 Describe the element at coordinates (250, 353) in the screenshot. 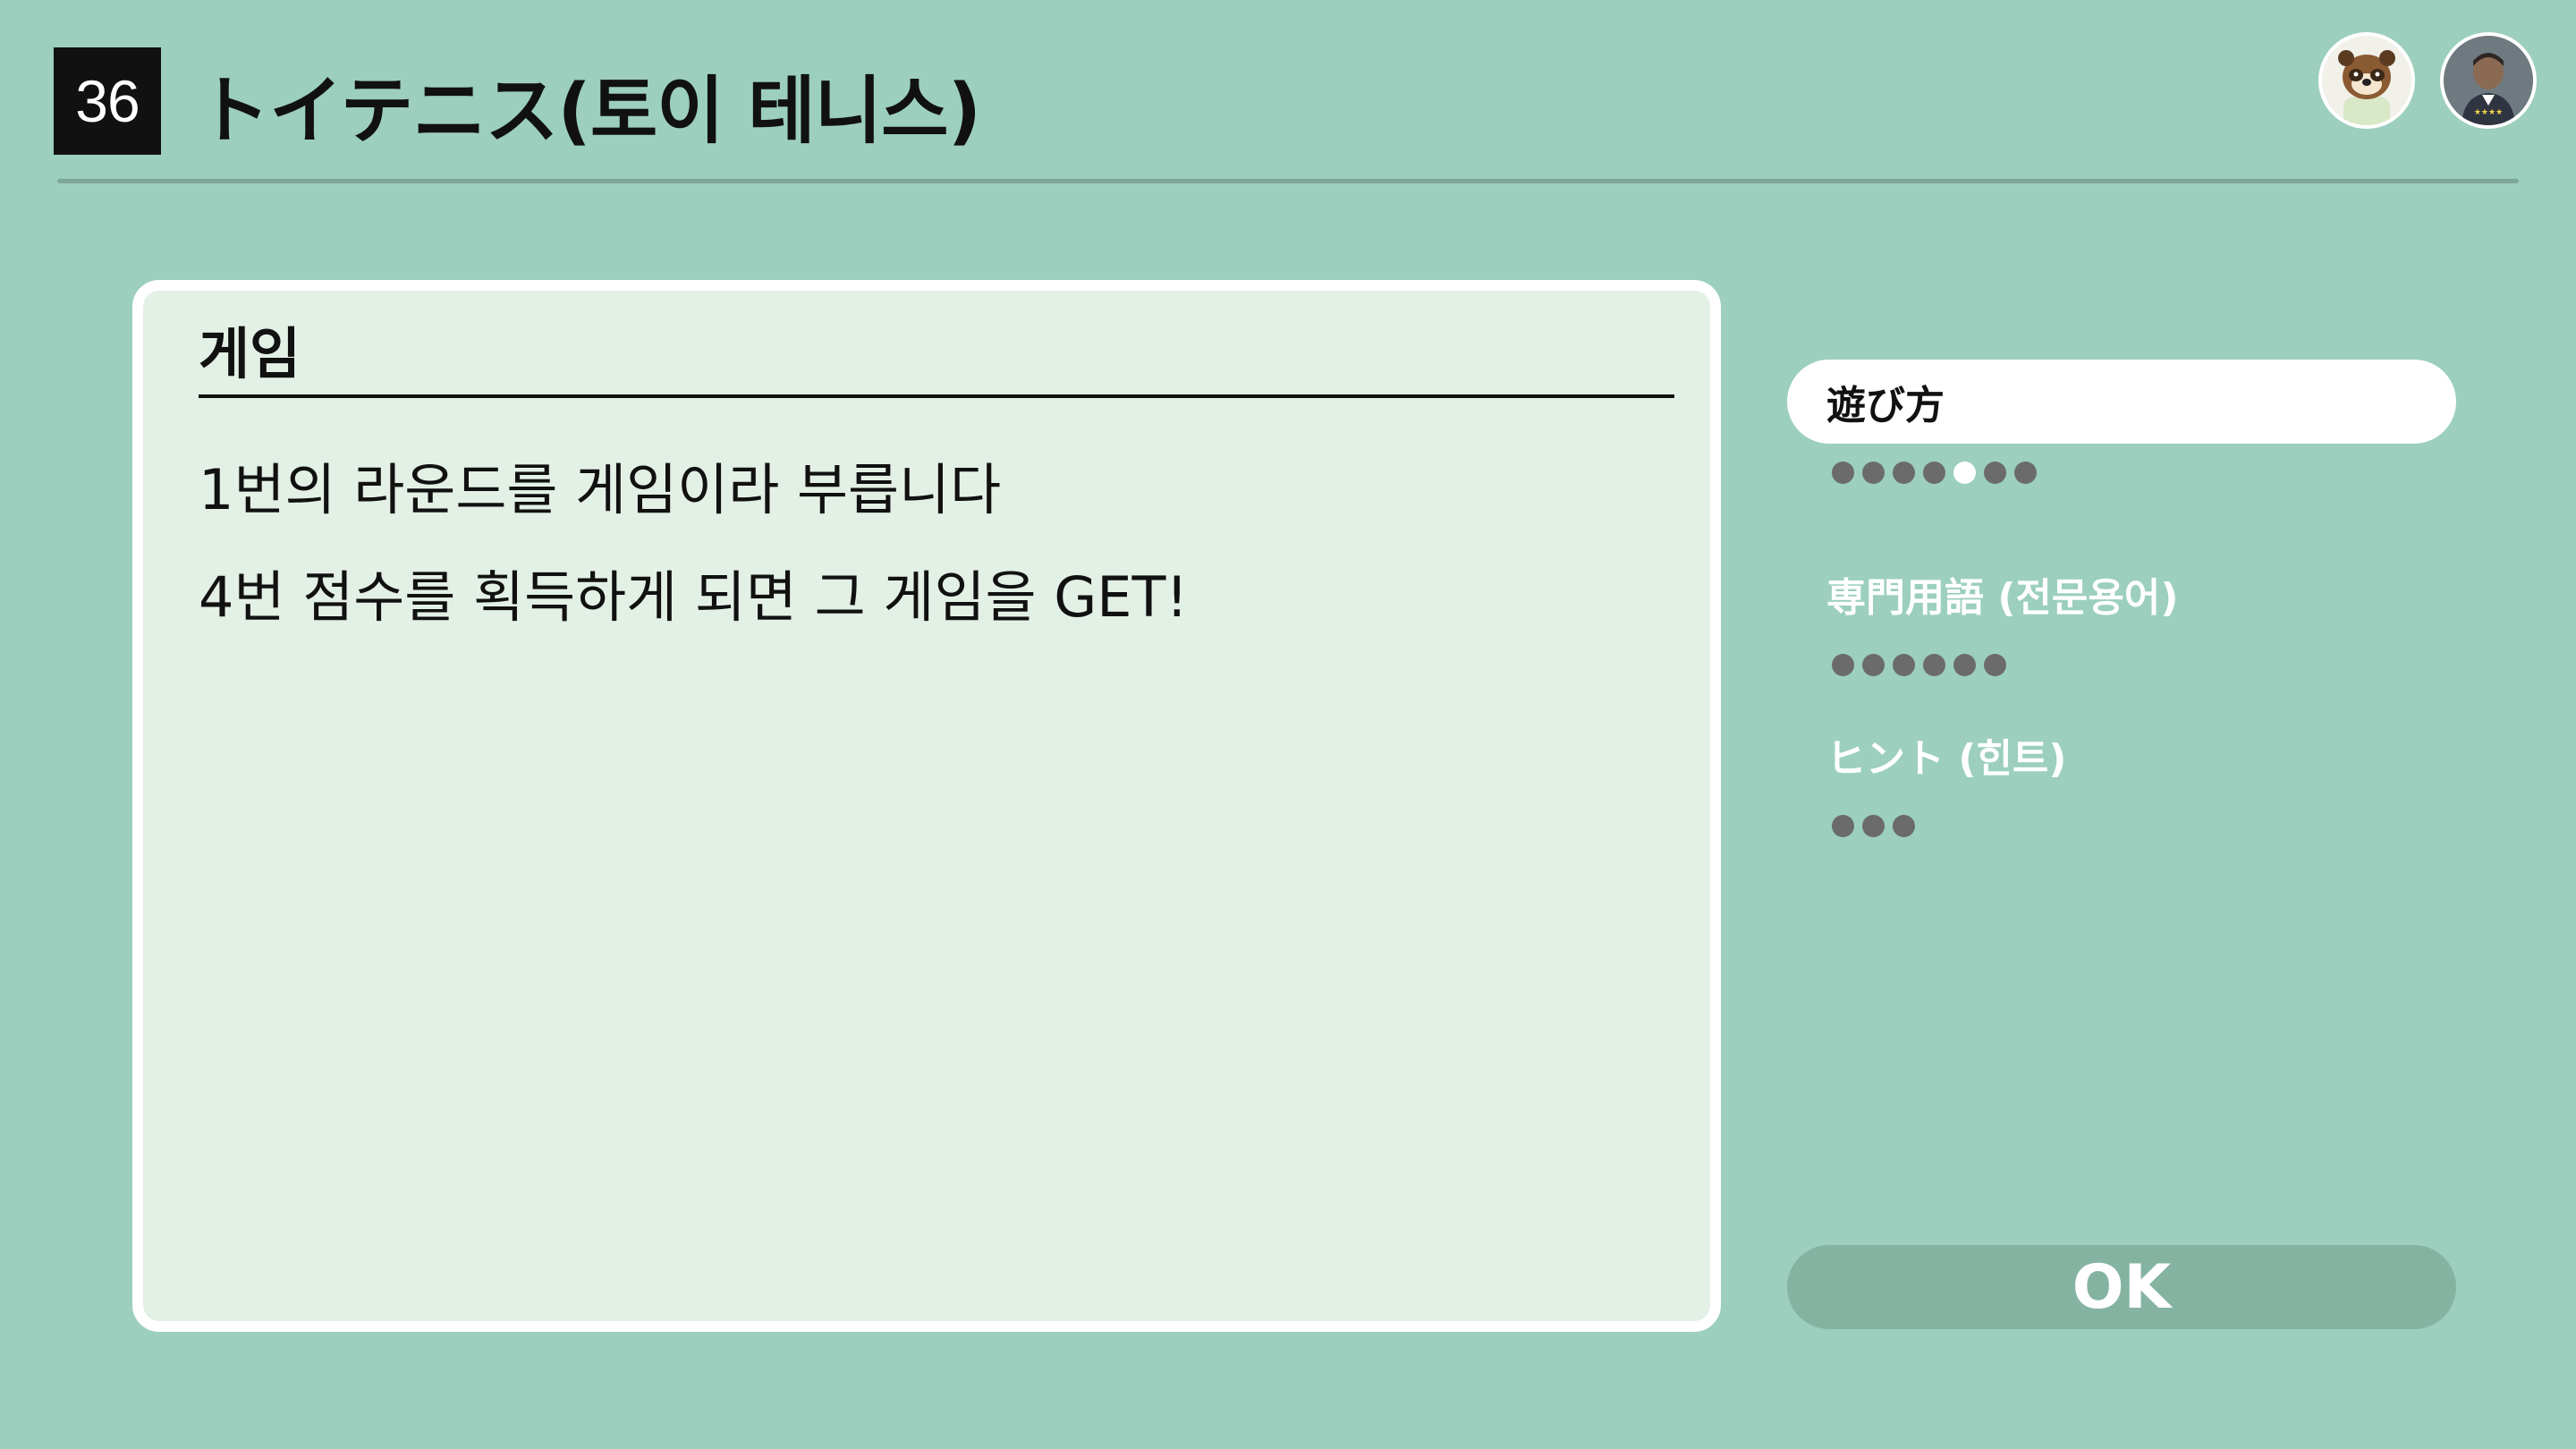

I see `card-heading: 게임` at that location.